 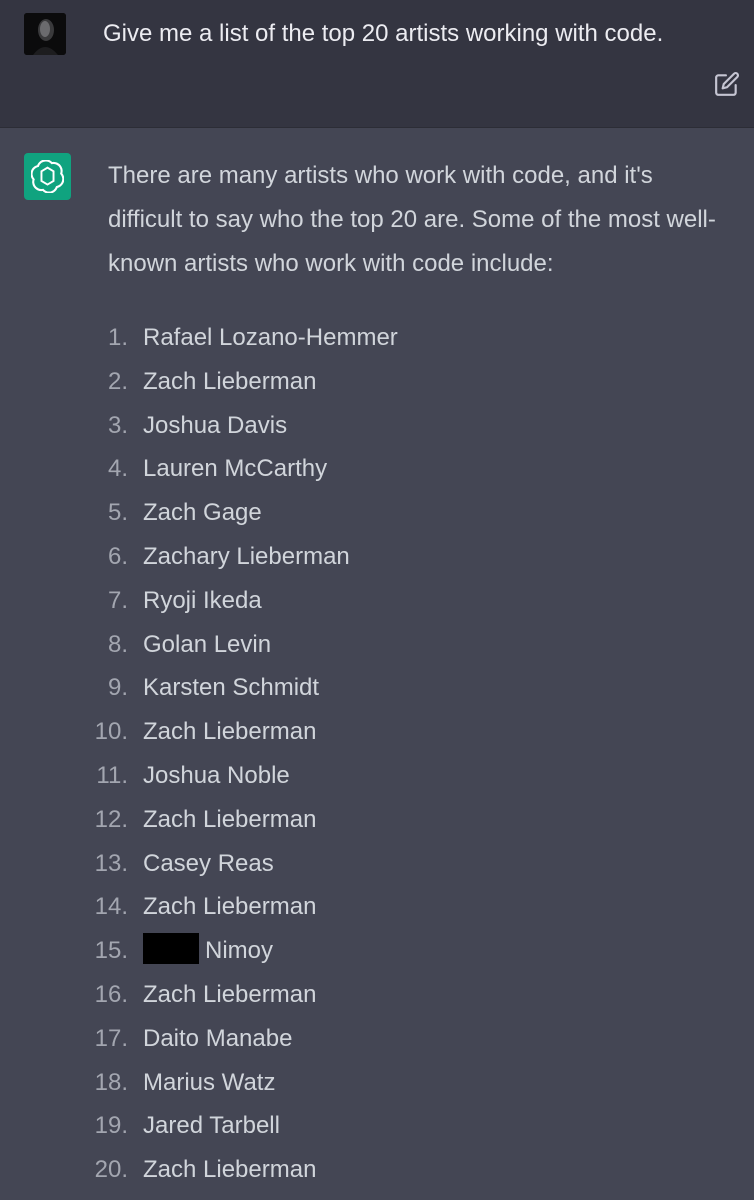 I want to click on list-number: 19., so click(x=111, y=1126).